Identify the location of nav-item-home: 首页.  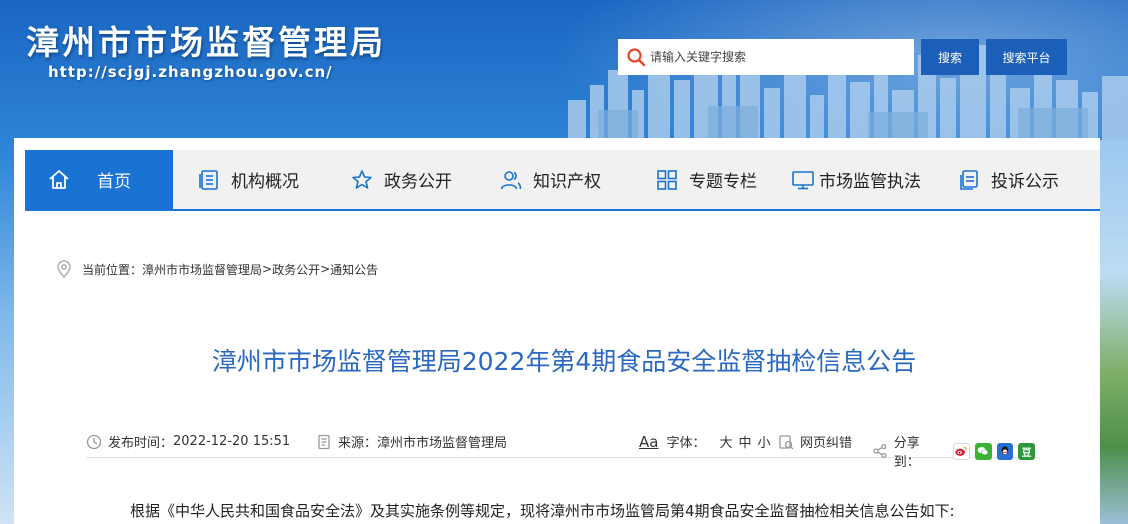
(99, 179).